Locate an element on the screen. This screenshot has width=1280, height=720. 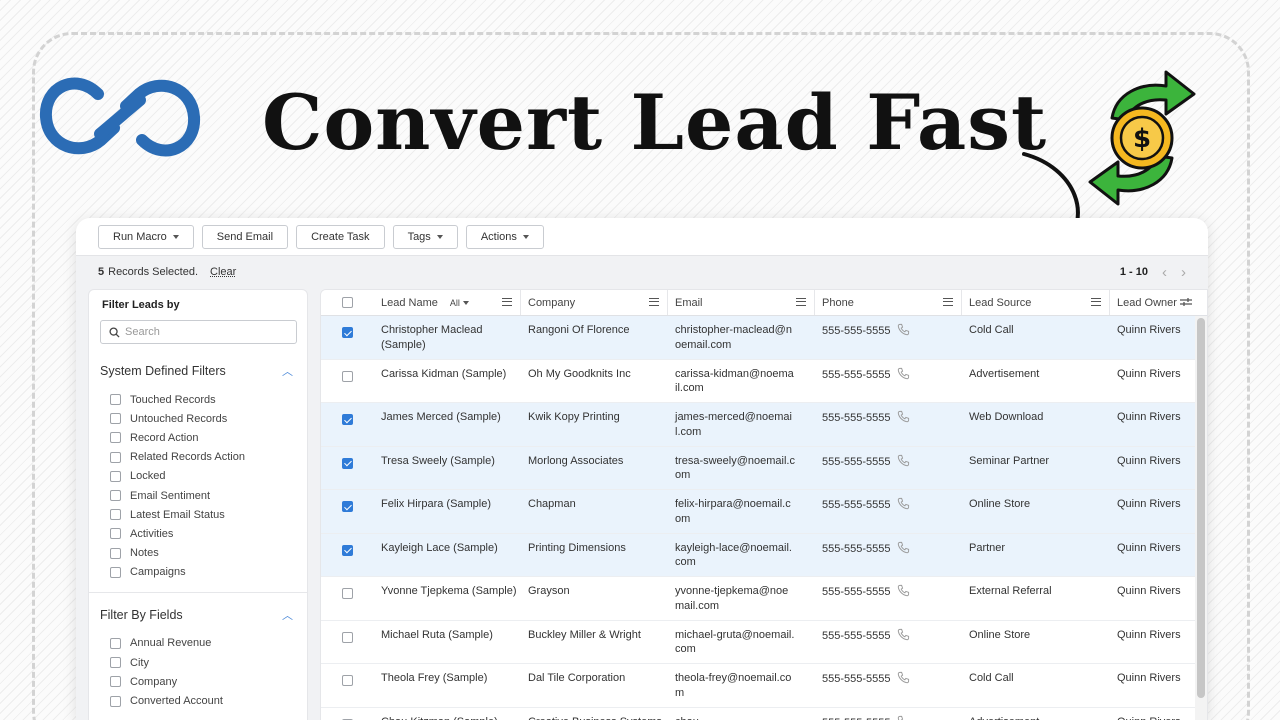
filter-item: Latest Email Status is located at coordinates (208, 514).